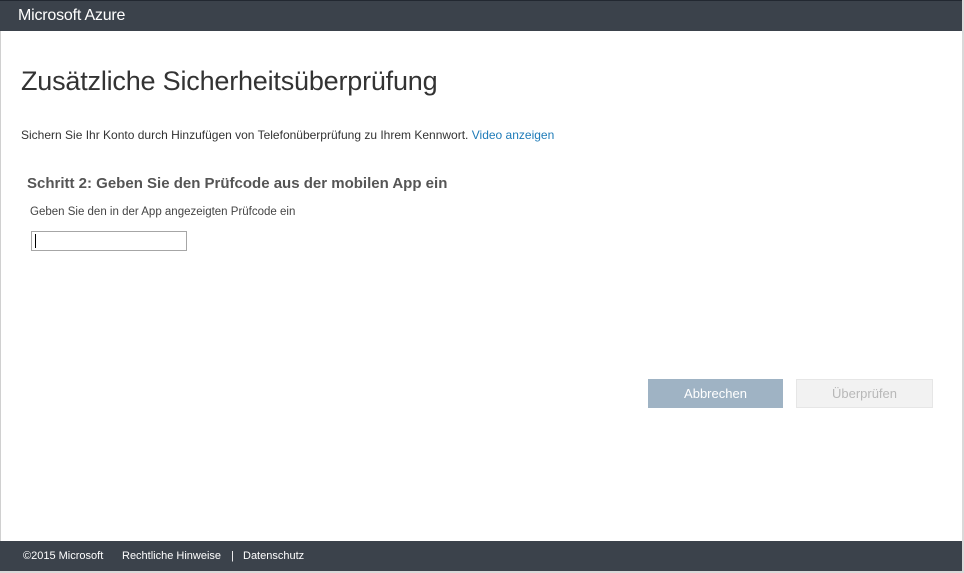 The width and height of the screenshot is (964, 573). Describe the element at coordinates (35, 241) in the screenshot. I see `text-cursor` at that location.